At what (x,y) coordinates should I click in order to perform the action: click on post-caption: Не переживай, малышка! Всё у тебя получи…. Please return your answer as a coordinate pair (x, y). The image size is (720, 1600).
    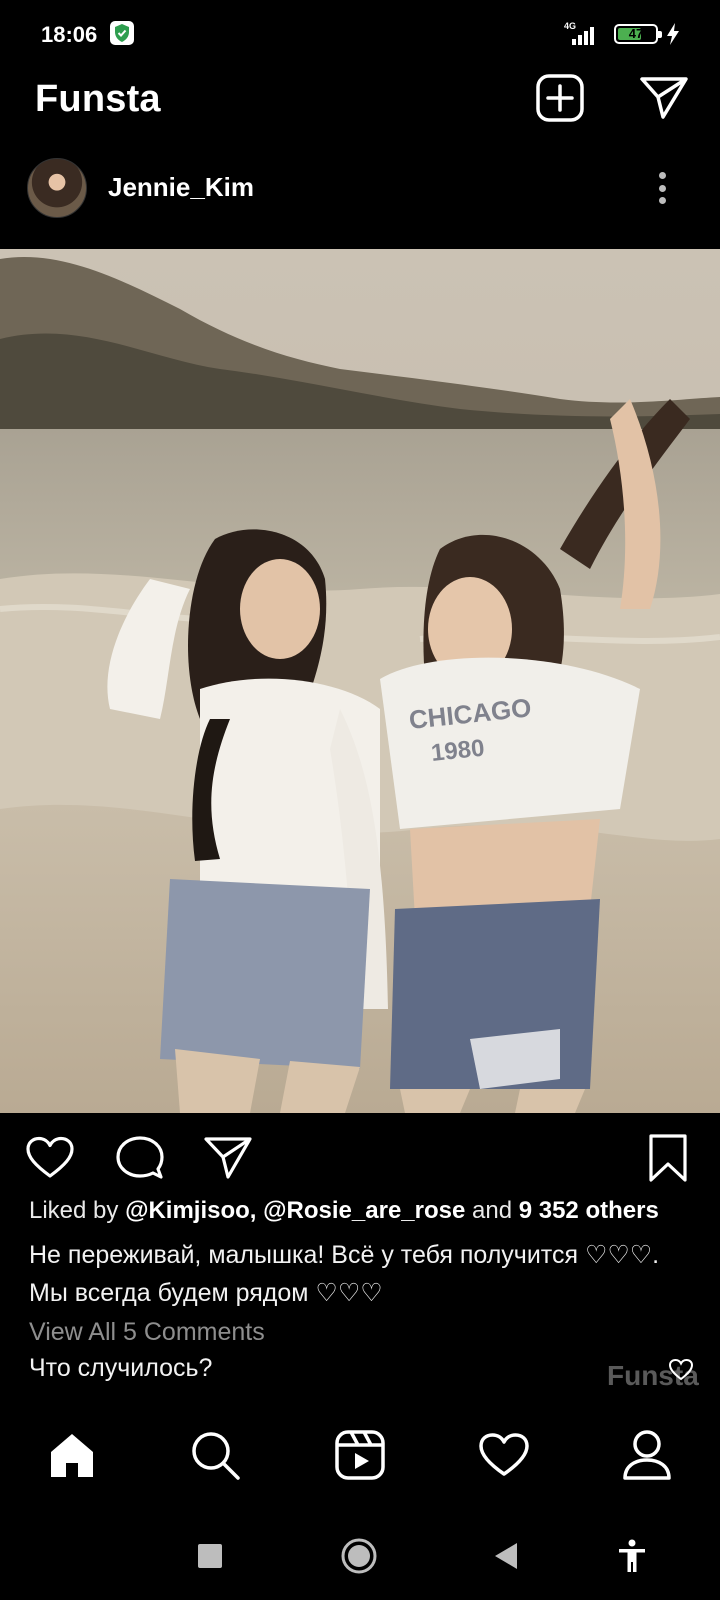
    Looking at the image, I should click on (344, 1274).